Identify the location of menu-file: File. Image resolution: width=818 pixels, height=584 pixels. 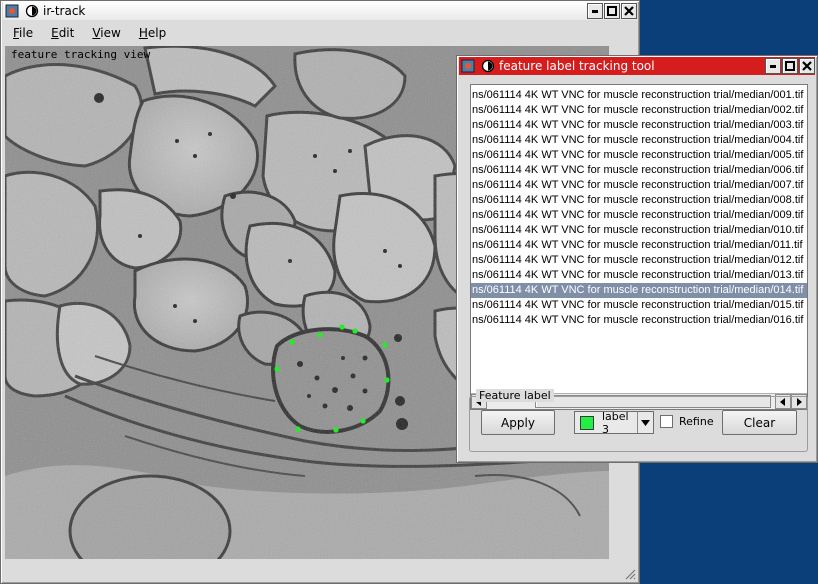
(22, 33).